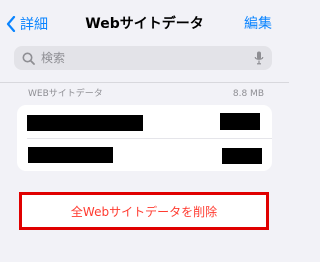 The height and width of the screenshot is (262, 320). Describe the element at coordinates (146, 94) in the screenshot. I see `section-header: WEBサイトデータ 8.8 MB` at that location.